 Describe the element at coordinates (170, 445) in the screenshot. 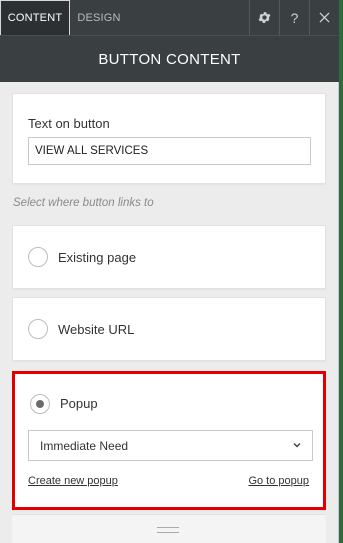

I see `popup-select: Immediate Need` at that location.